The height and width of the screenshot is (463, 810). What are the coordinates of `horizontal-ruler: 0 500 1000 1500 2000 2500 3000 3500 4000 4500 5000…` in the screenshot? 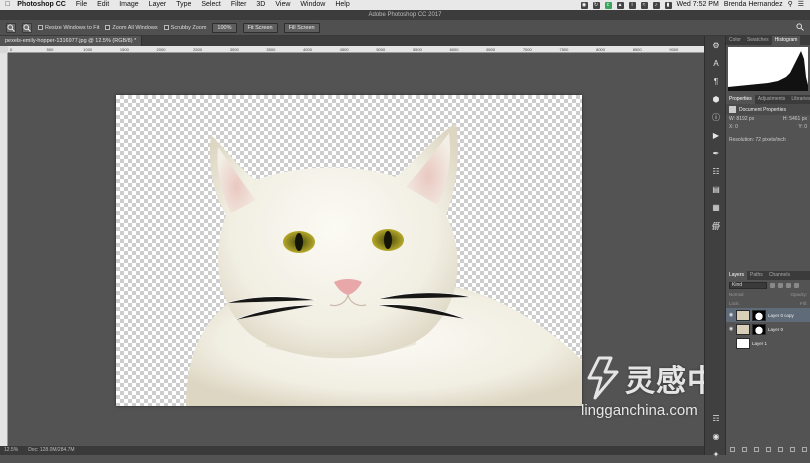 It's located at (356, 49).